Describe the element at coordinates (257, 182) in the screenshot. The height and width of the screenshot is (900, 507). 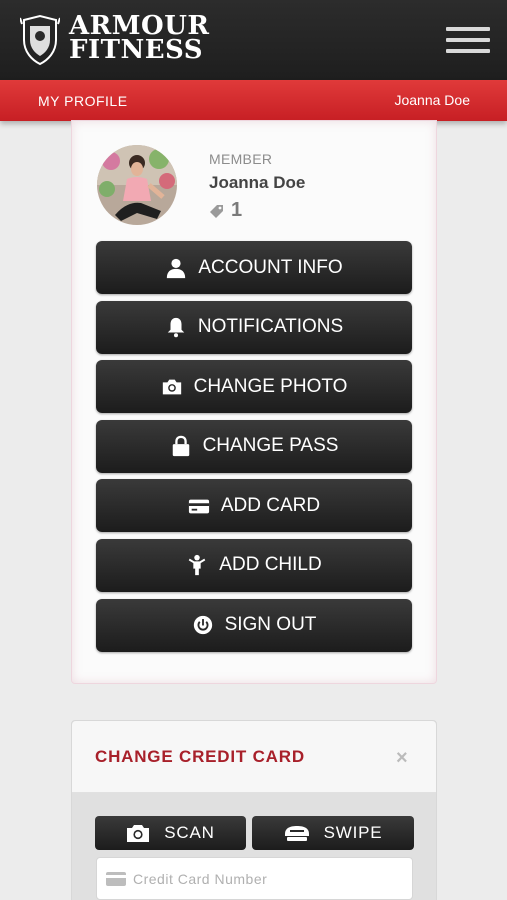
I see `member-name: Joanna Doe` at that location.